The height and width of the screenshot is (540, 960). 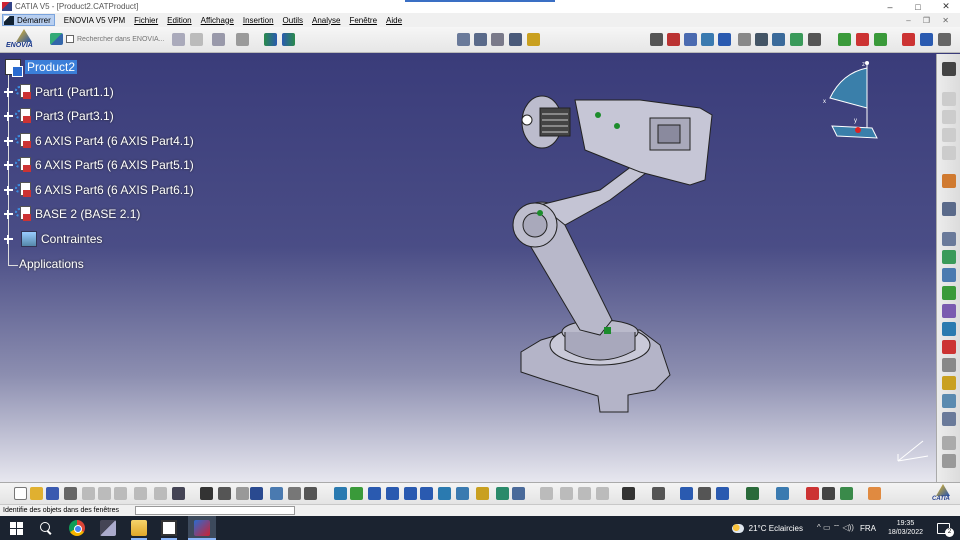 I want to click on zoom-out-icon, so click(x=426, y=493).